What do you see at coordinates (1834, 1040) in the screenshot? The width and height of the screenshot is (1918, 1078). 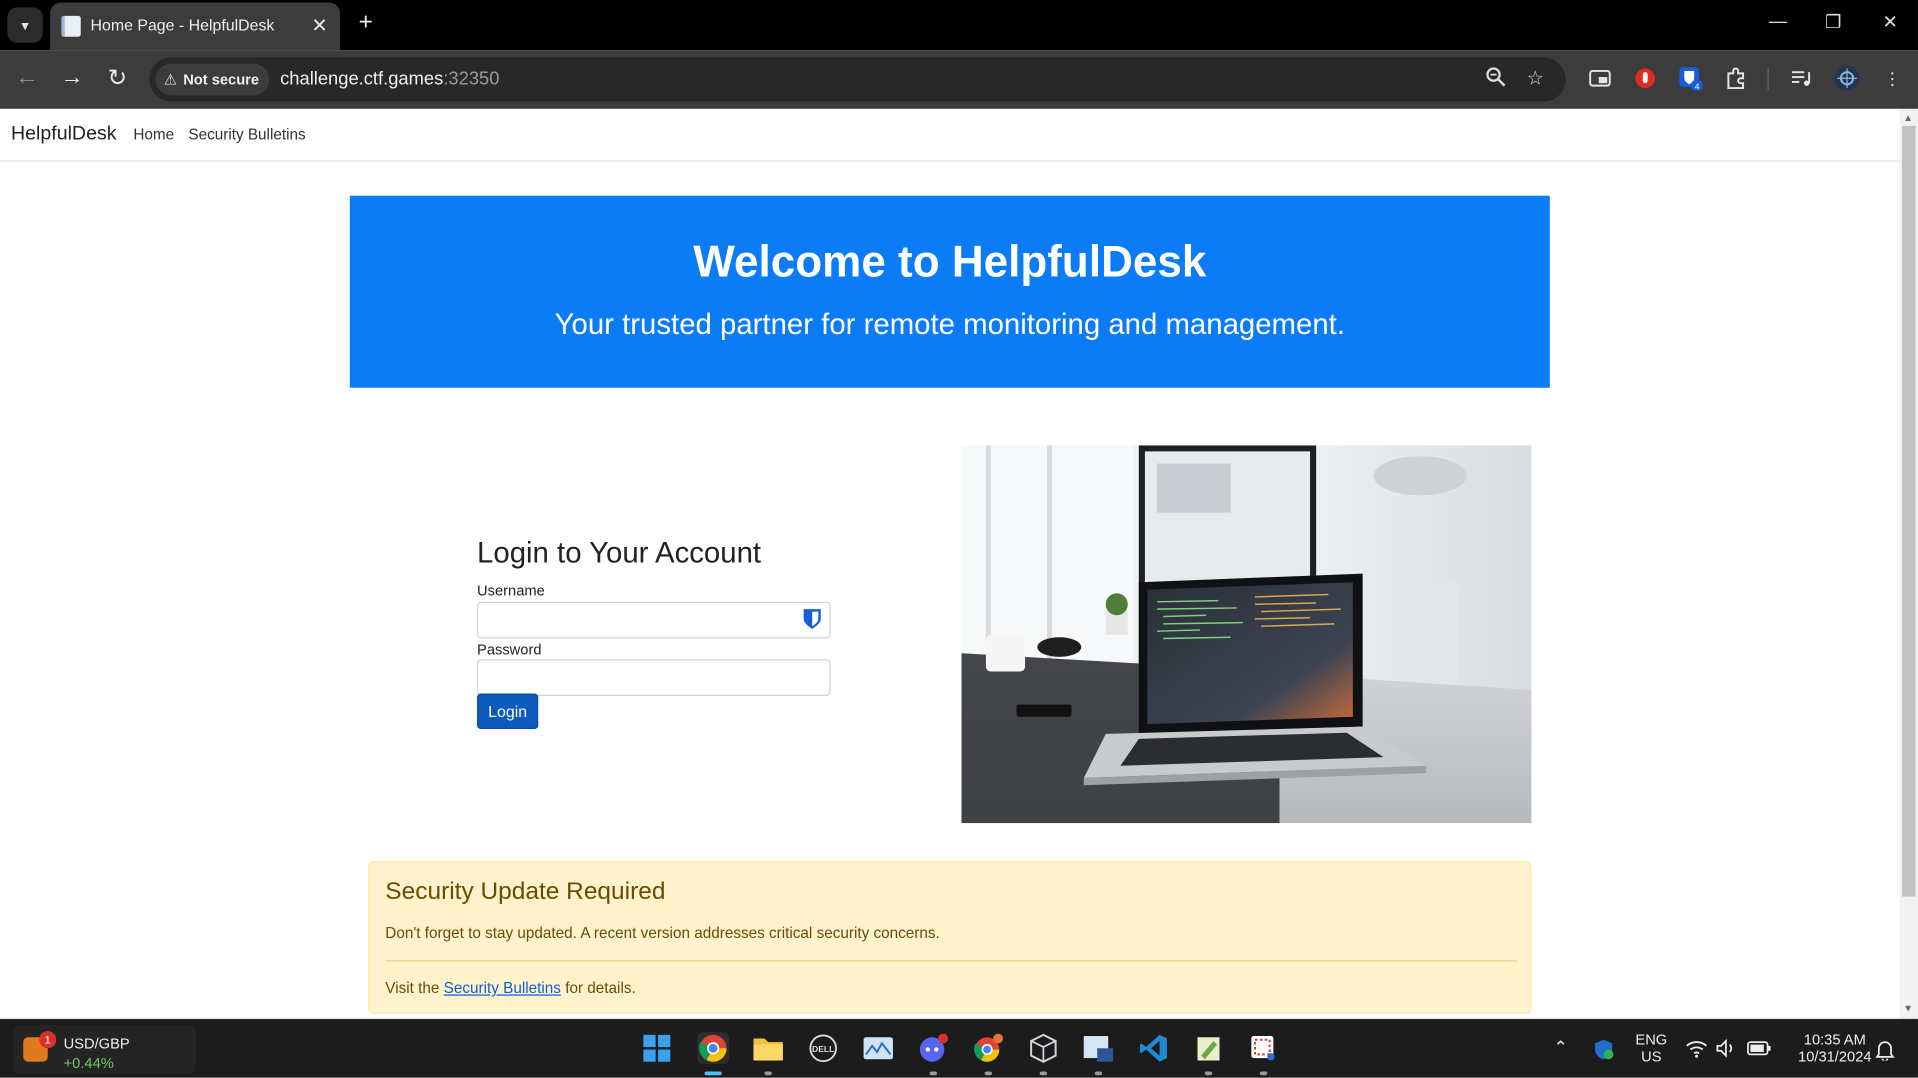 I see `clock-time: 10:35 AM` at bounding box center [1834, 1040].